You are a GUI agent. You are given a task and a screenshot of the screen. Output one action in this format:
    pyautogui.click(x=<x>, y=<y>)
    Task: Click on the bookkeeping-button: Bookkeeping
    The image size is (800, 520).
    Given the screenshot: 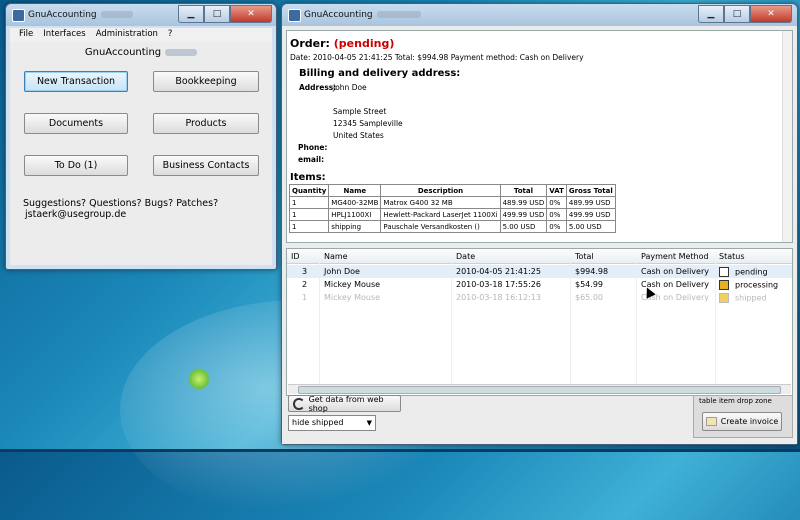 What is the action you would take?
    pyautogui.click(x=206, y=81)
    